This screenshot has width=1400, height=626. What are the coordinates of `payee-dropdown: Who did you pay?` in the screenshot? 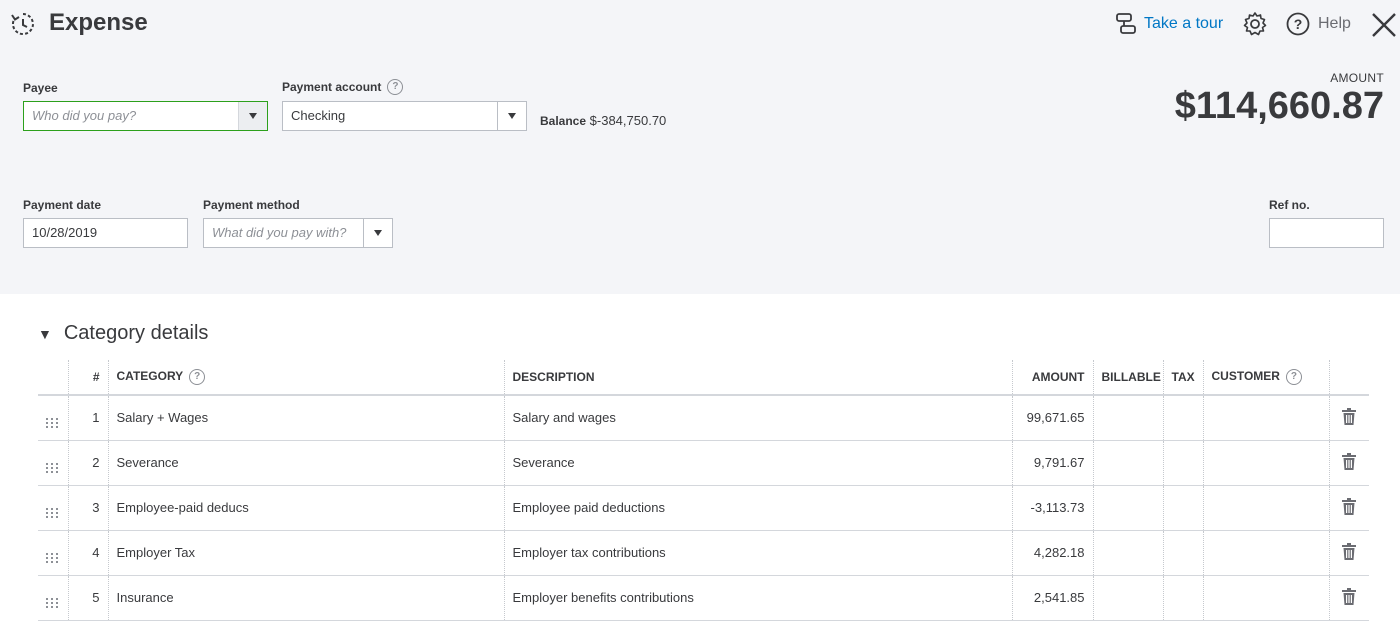 It's located at (145, 116).